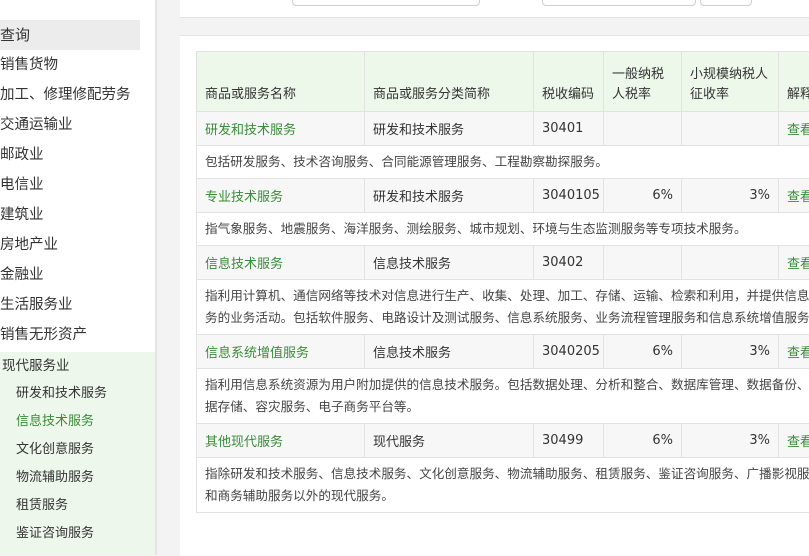 This screenshot has width=809, height=556. Describe the element at coordinates (281, 129) in the screenshot. I see `row-name-link: 研发和技术服务` at that location.